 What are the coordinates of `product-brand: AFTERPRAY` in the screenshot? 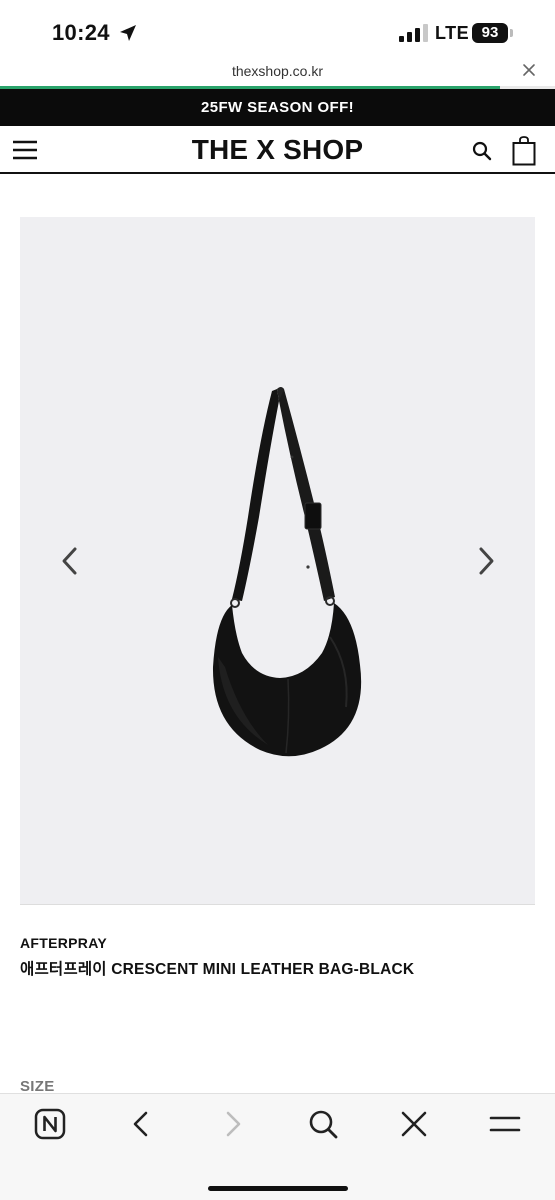 It's located at (63, 943).